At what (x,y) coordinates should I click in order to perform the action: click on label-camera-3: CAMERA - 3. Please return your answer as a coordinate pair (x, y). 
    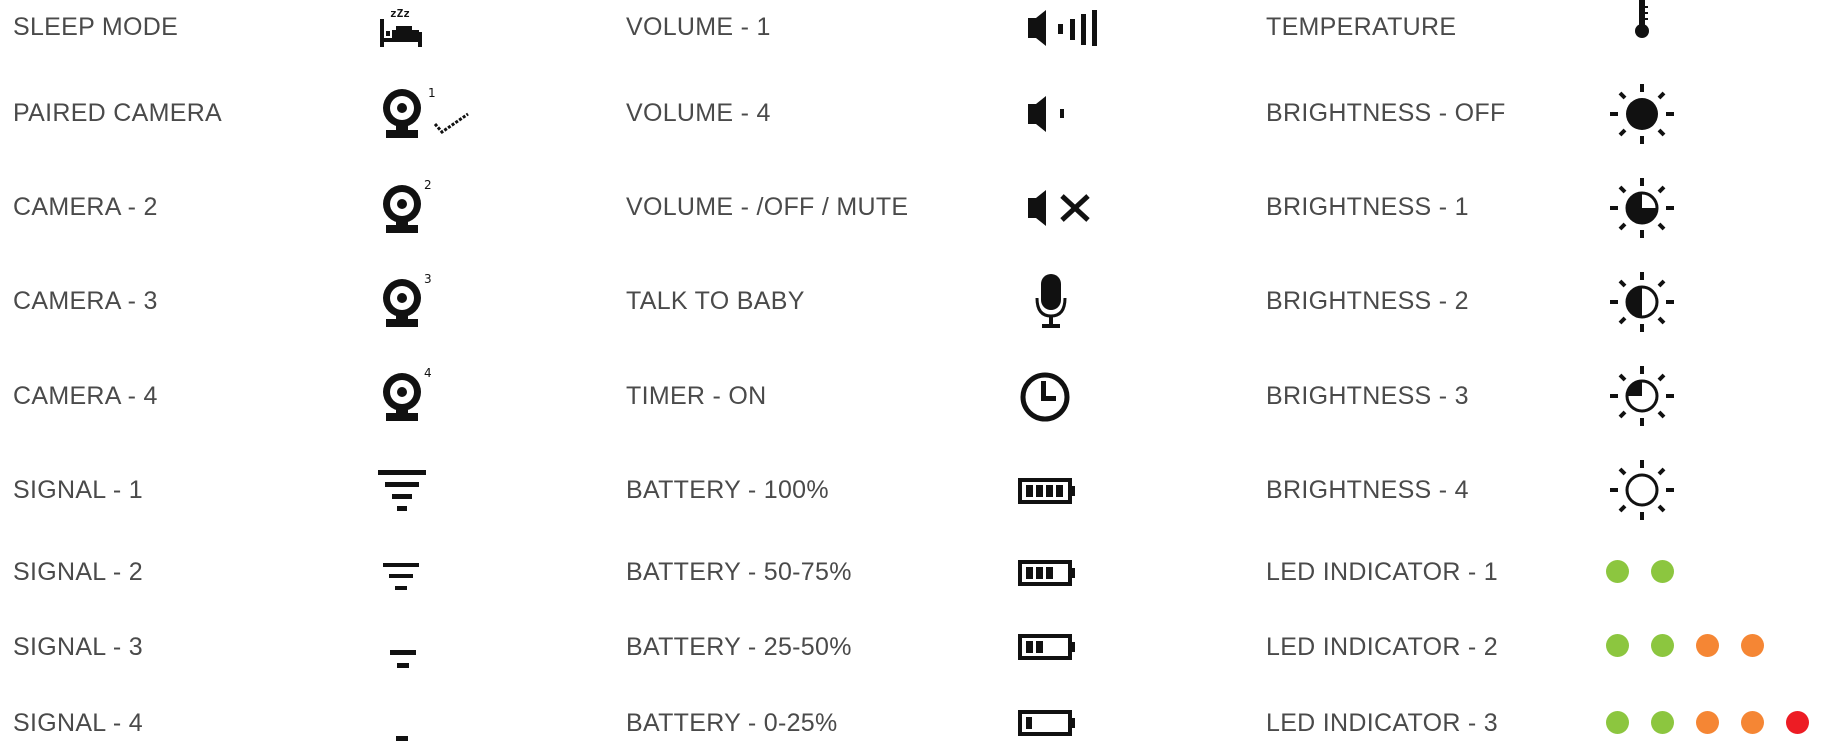
    Looking at the image, I should click on (85, 301).